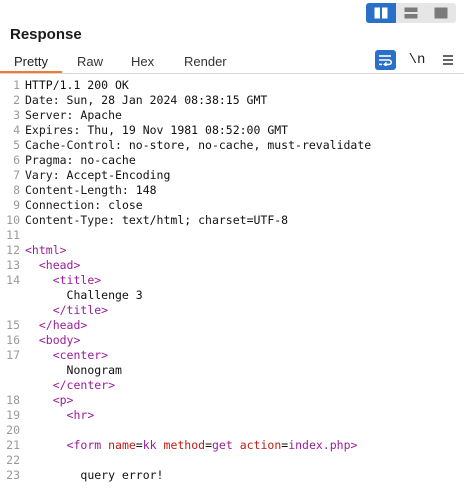  What do you see at coordinates (13, 355) in the screenshot?
I see `line-number: 17` at bounding box center [13, 355].